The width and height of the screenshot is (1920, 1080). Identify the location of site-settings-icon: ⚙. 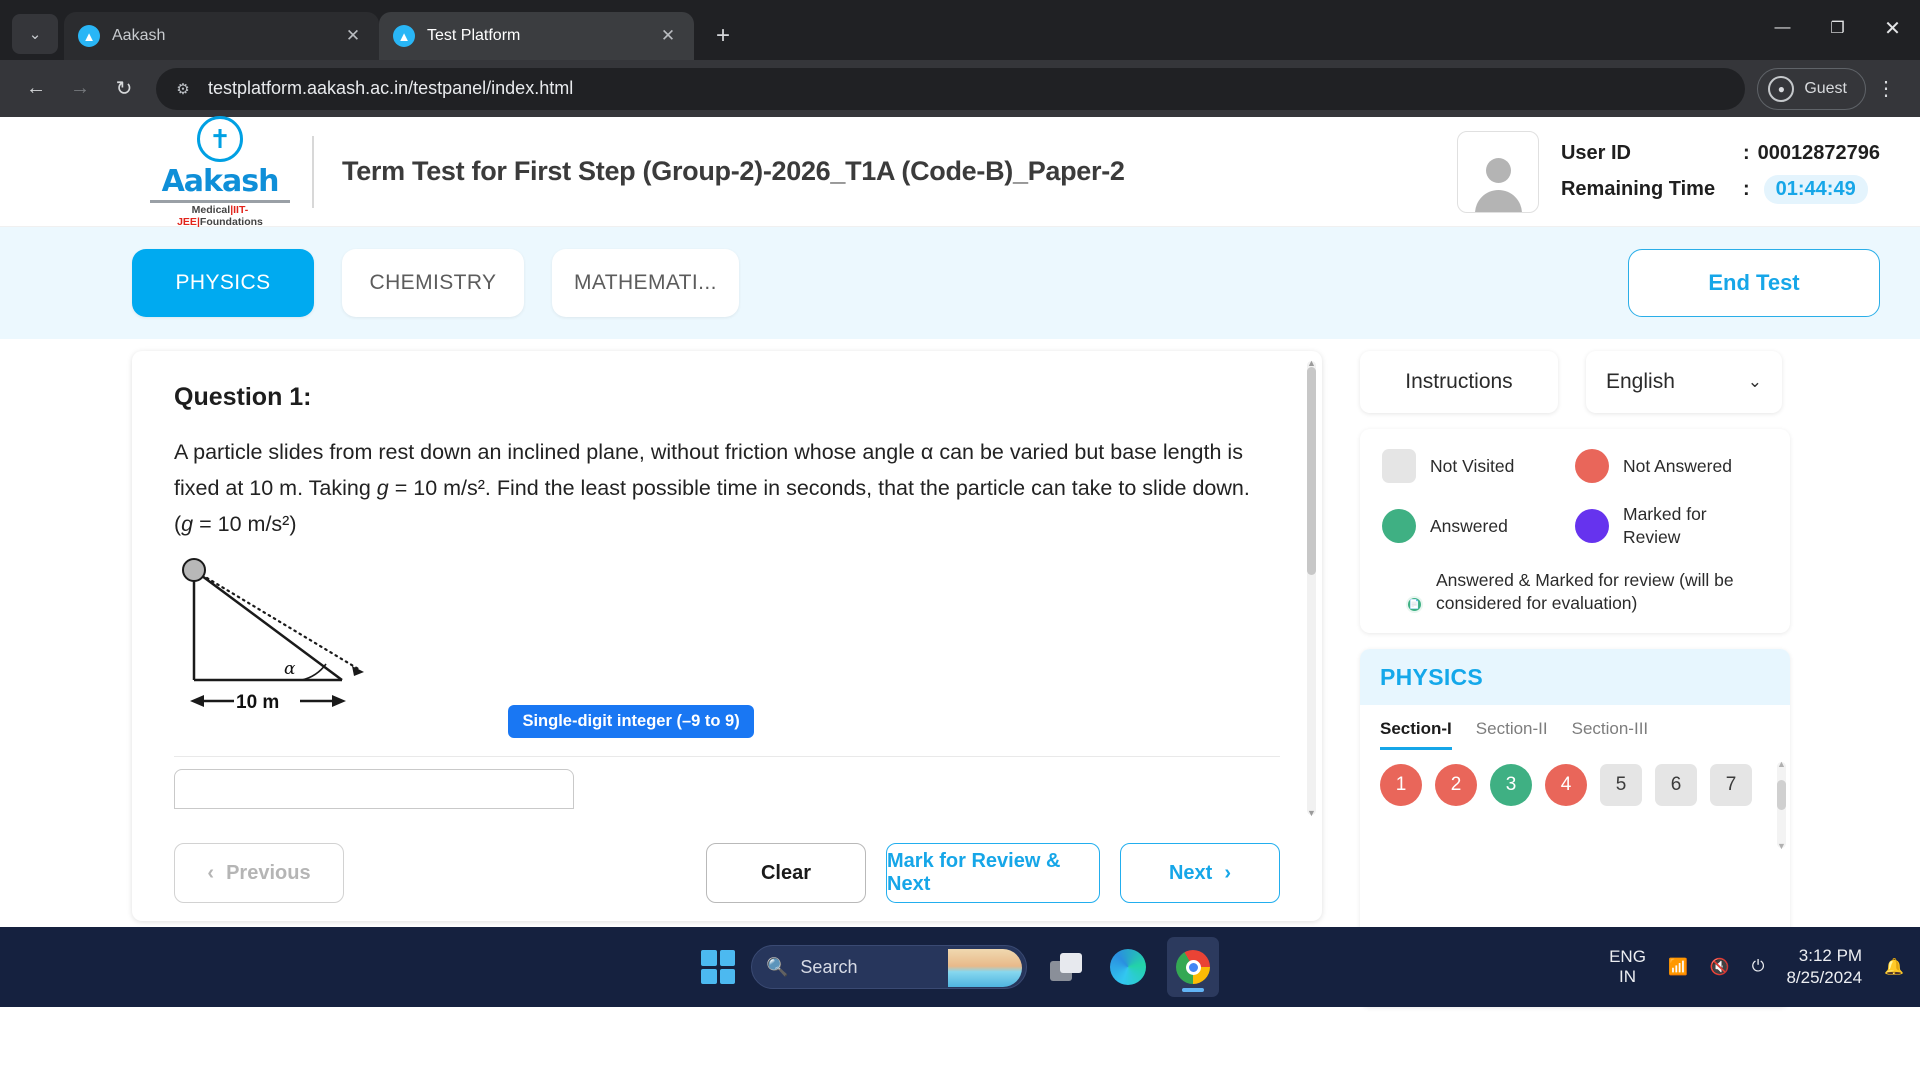
(183, 89).